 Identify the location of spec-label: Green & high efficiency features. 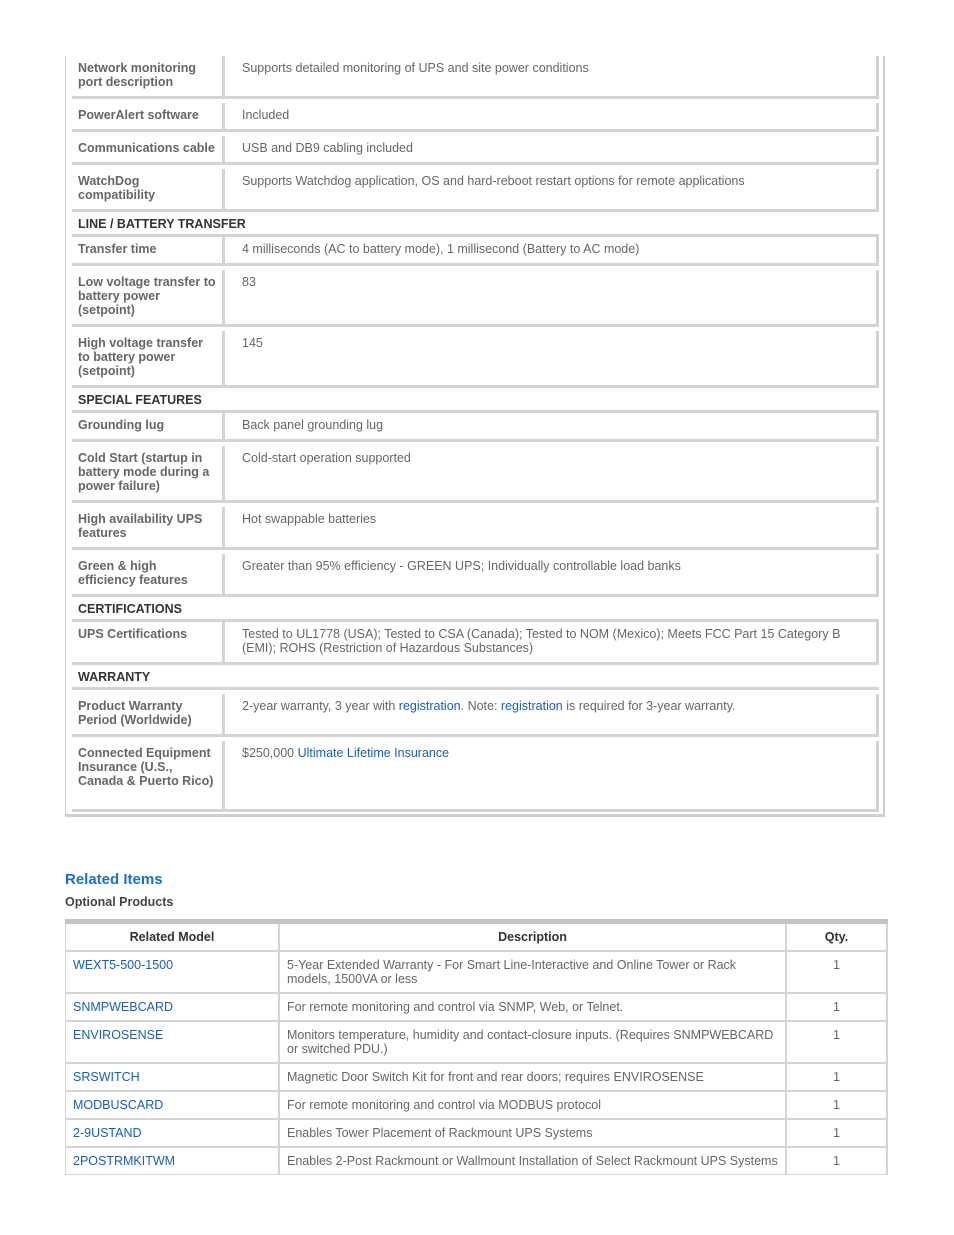
(148, 575).